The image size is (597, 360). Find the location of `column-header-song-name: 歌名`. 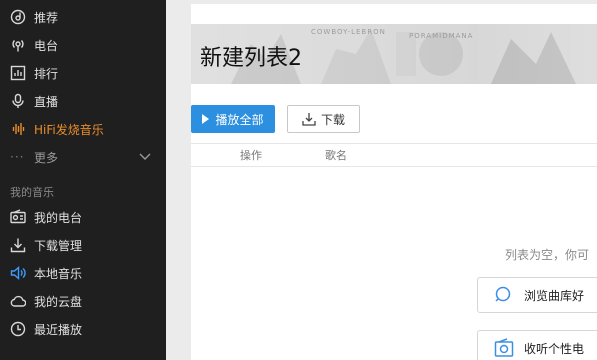

column-header-song-name: 歌名 is located at coordinates (336, 155).